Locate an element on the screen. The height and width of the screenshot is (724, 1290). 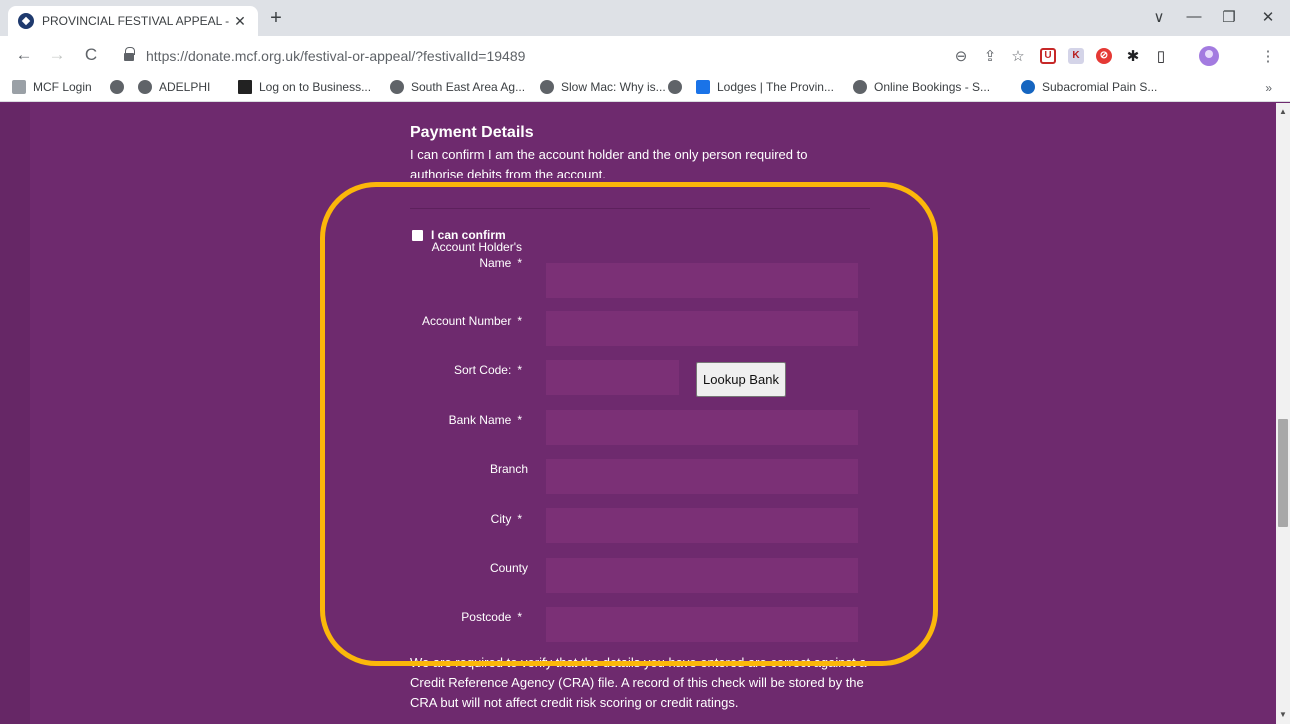
branch-label: Branch is located at coordinates (509, 469).